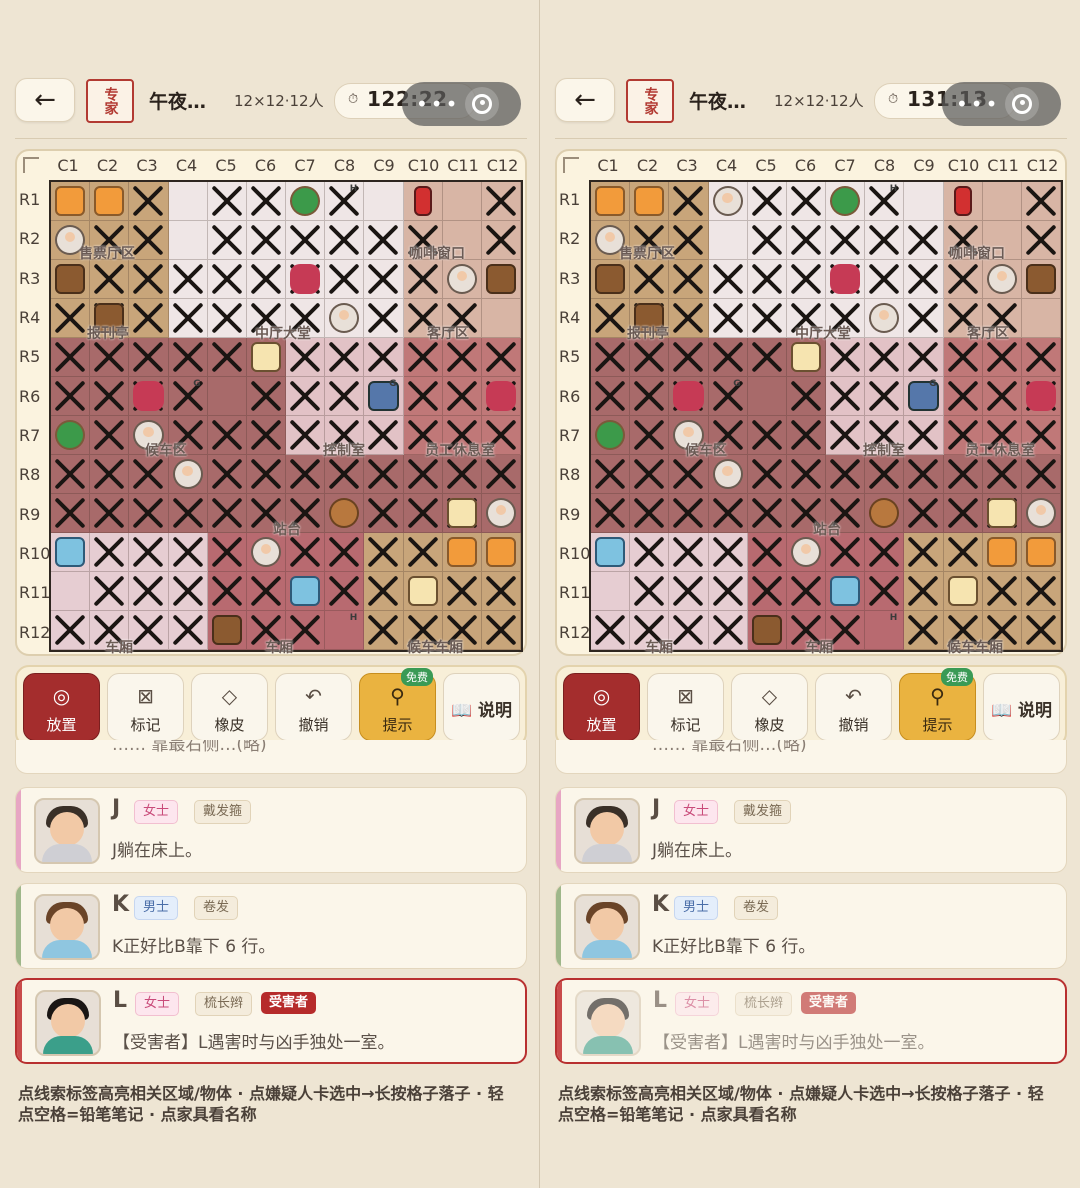  Describe the element at coordinates (216, 908) in the screenshot. I see `trait-tag: 卷发` at that location.